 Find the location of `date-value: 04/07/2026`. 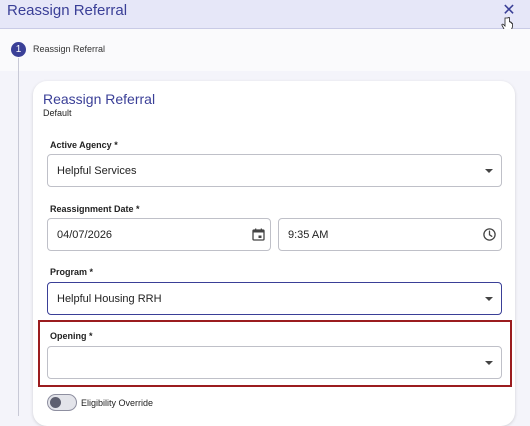

date-value: 04/07/2026 is located at coordinates (85, 234).